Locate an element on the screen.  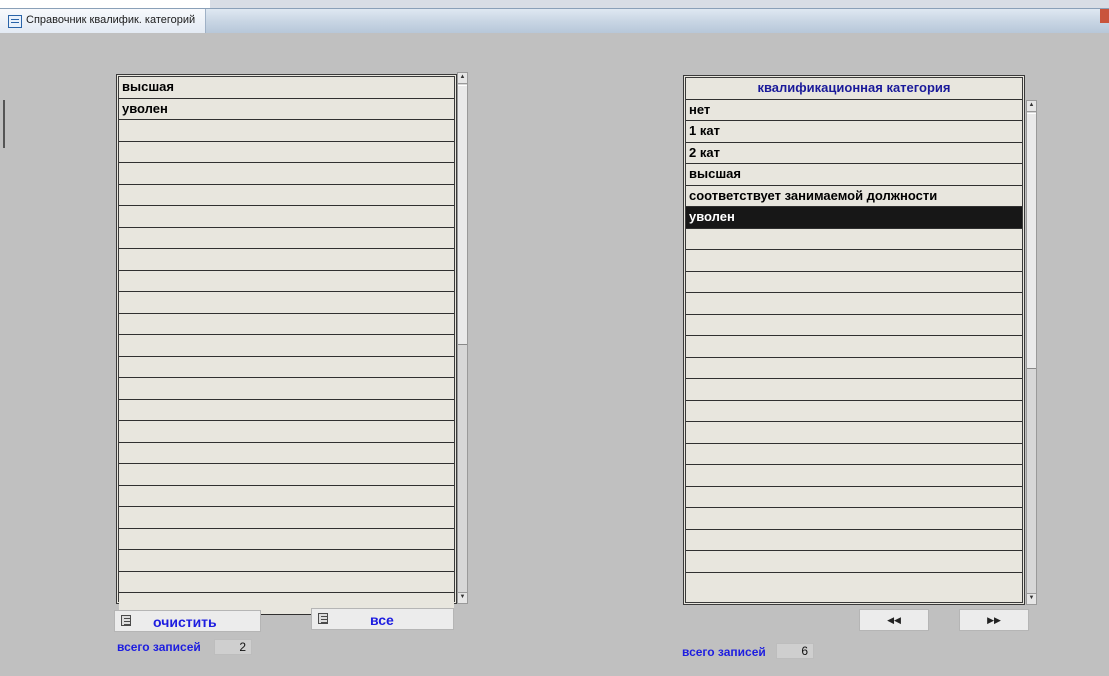
all-button: все is located at coordinates (382, 619).